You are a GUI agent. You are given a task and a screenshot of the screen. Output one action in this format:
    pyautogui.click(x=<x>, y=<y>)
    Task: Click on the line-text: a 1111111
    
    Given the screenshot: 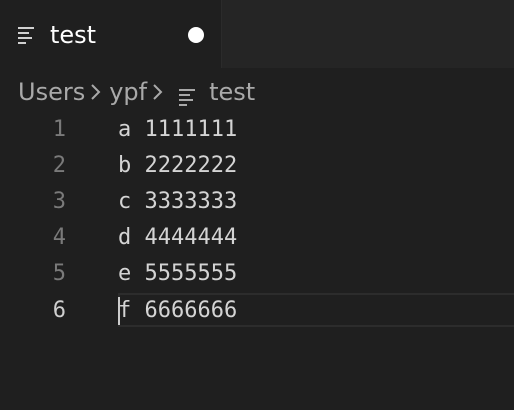 What is the action you would take?
    pyautogui.click(x=177, y=130)
    